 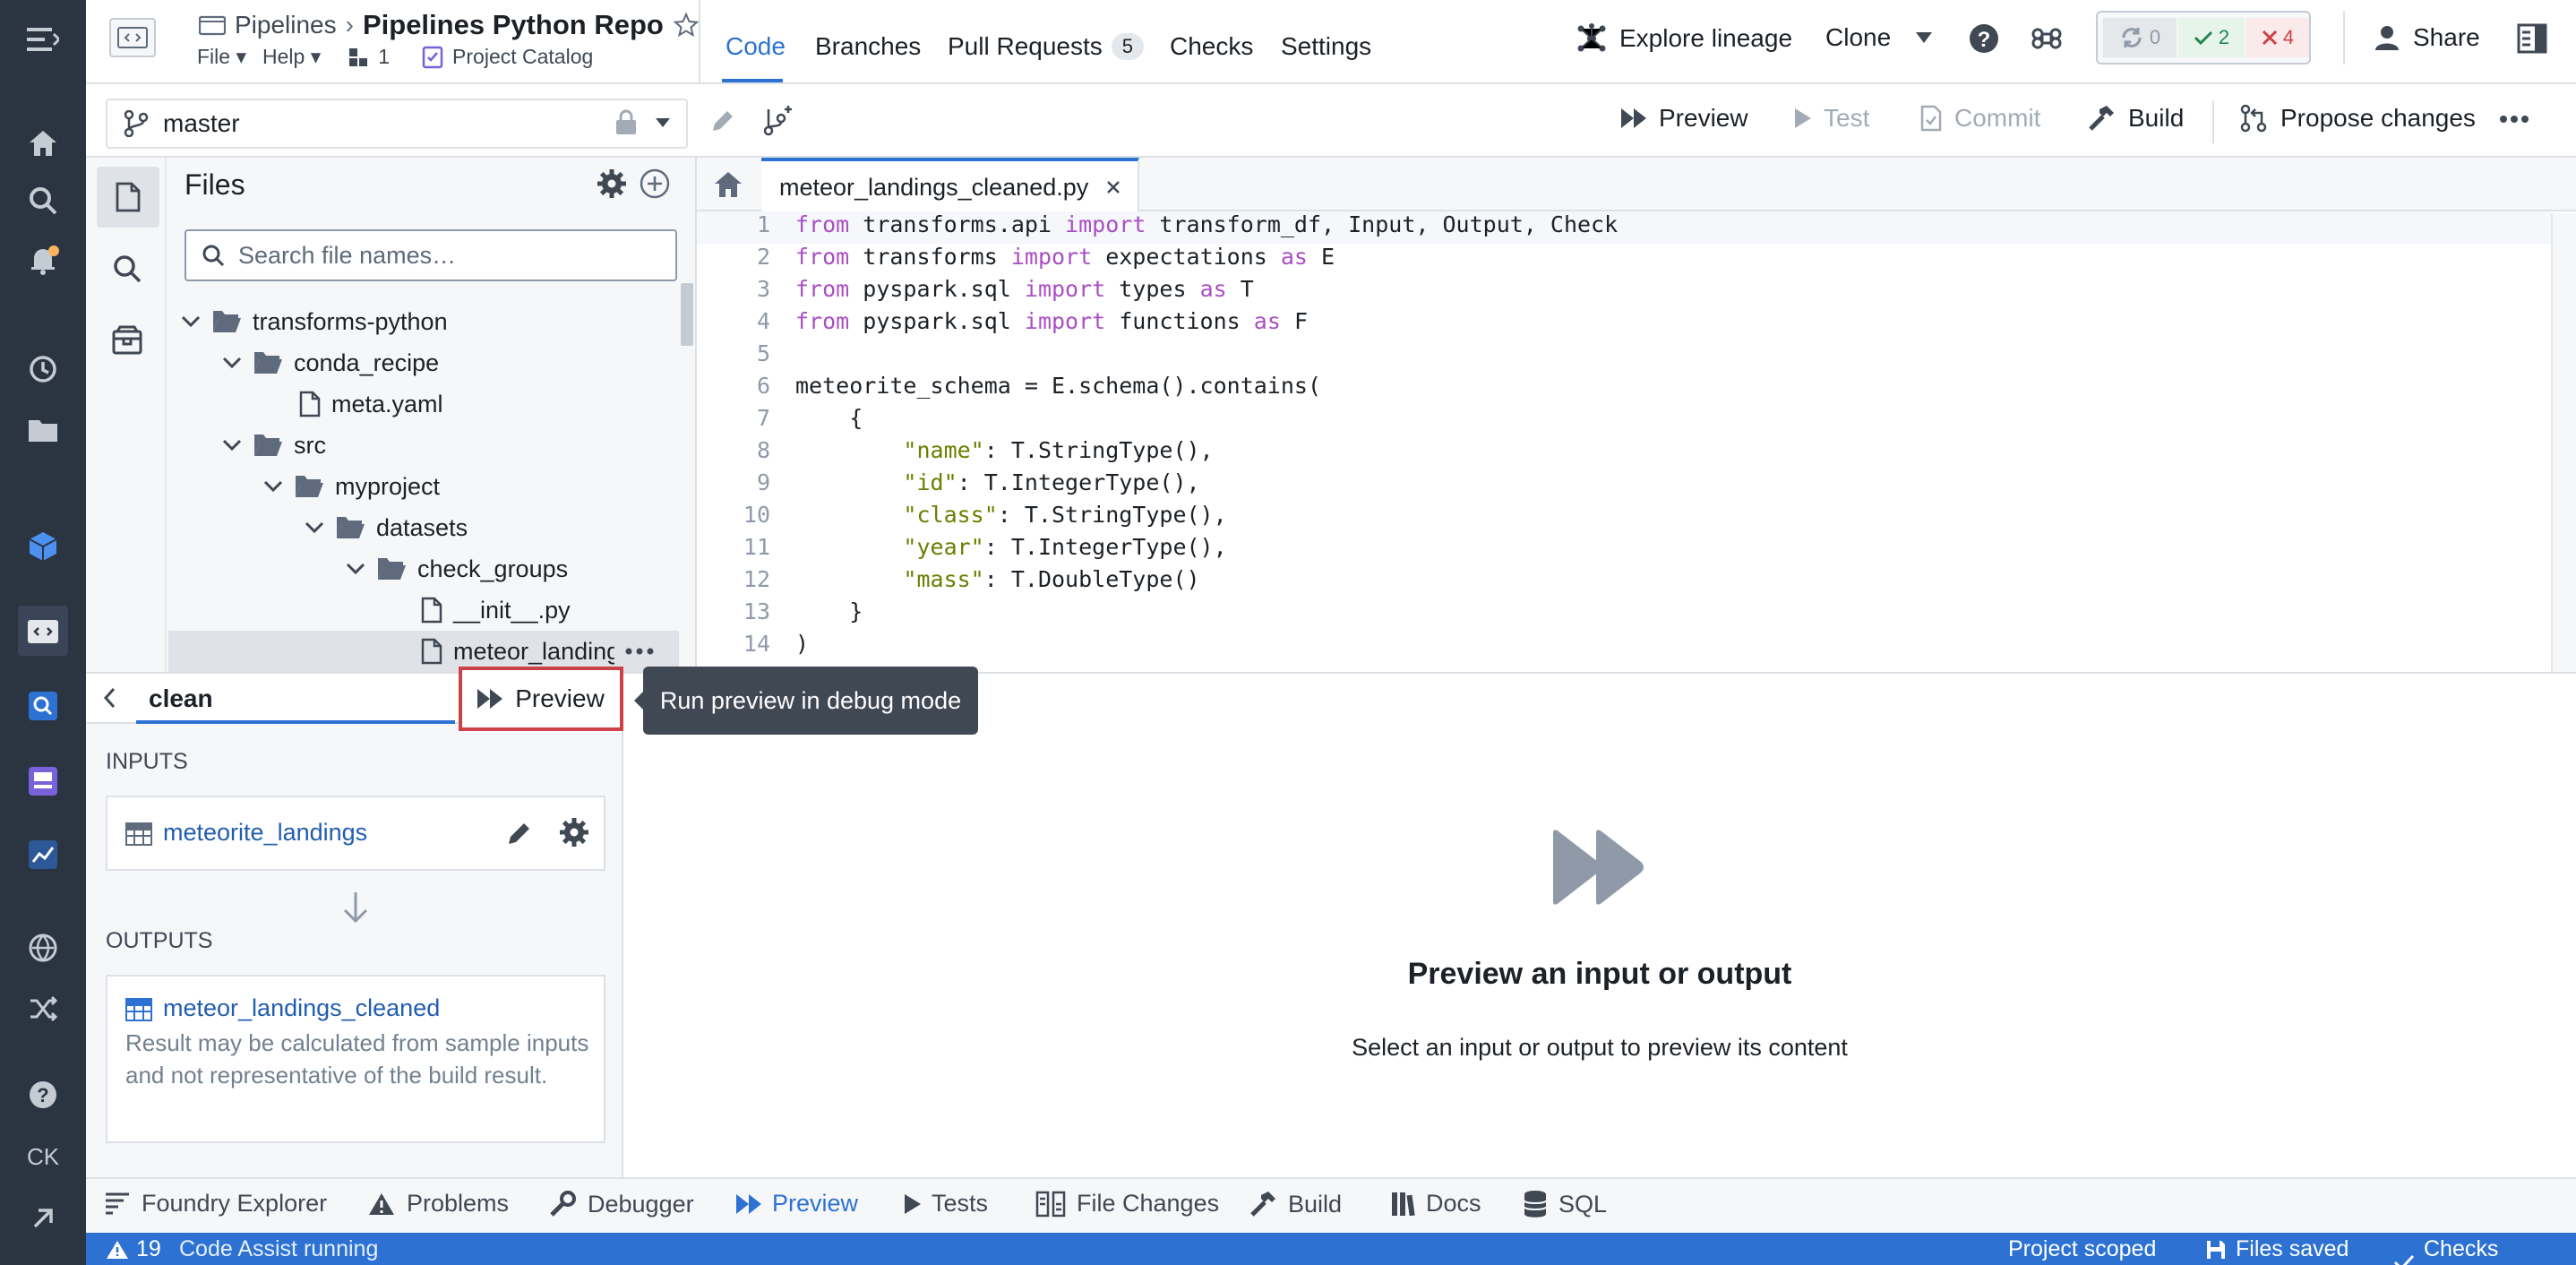 I want to click on check-icon, so click(x=2203, y=38).